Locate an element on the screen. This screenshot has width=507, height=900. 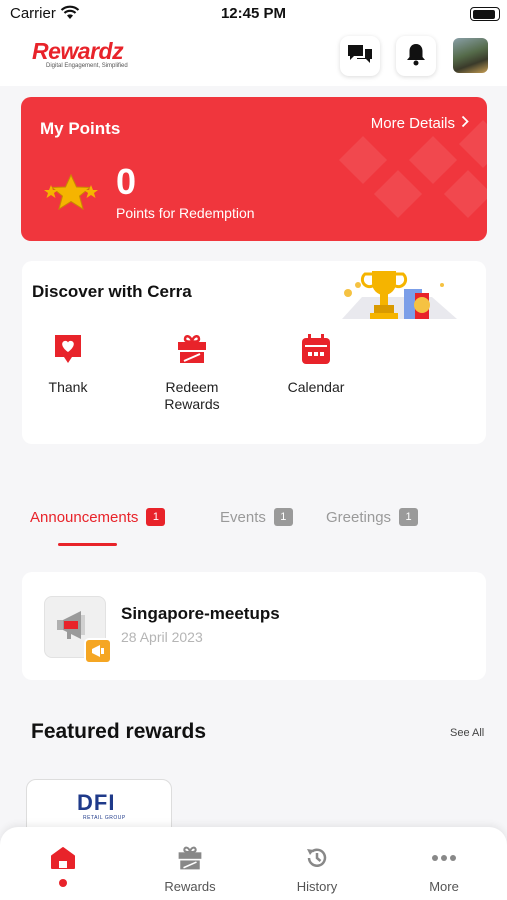
points-value: 0 is located at coordinates (126, 181).